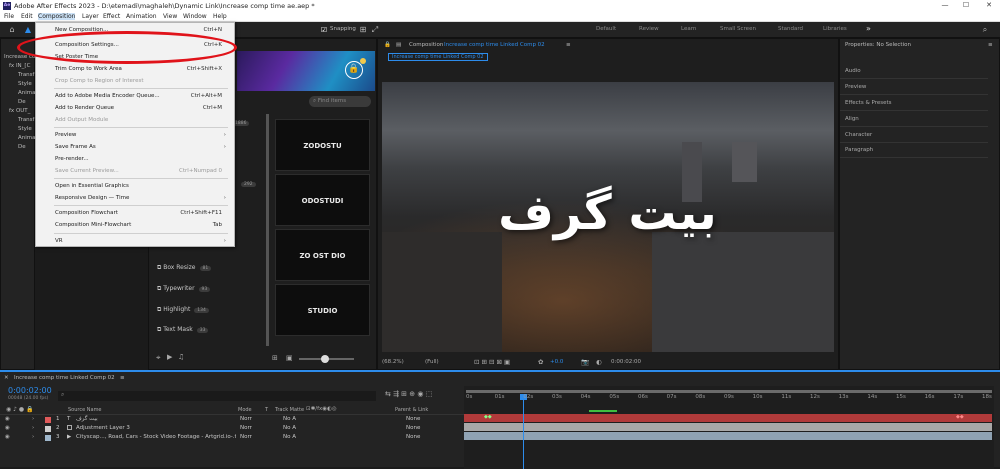 This screenshot has height=469, width=1000. I want to click on menu-view: View, so click(170, 16).